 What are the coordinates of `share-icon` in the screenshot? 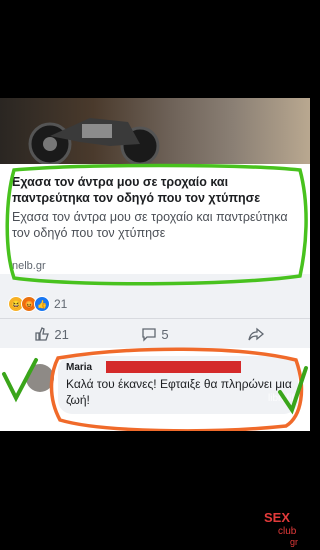 It's located at (256, 334).